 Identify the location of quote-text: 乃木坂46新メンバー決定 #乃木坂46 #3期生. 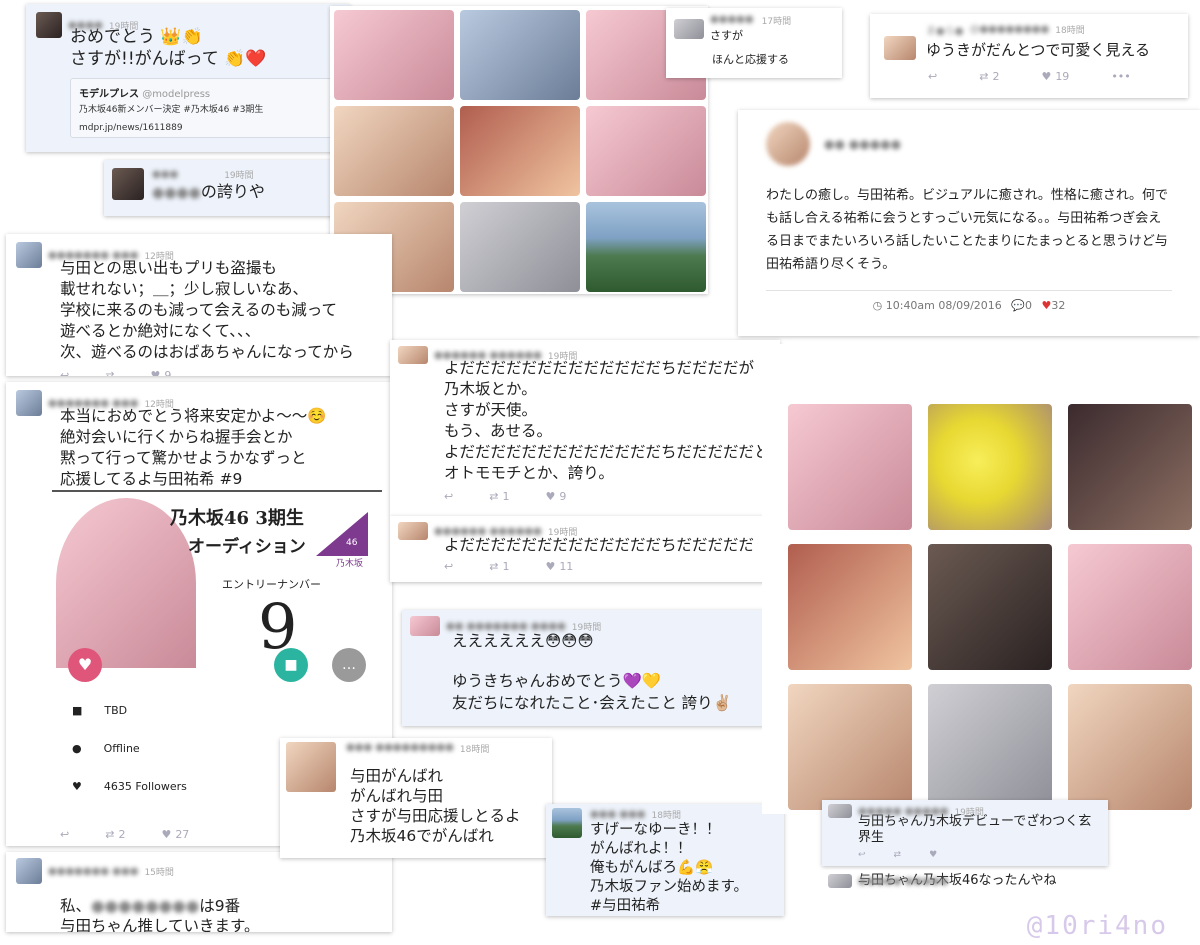
(171, 110).